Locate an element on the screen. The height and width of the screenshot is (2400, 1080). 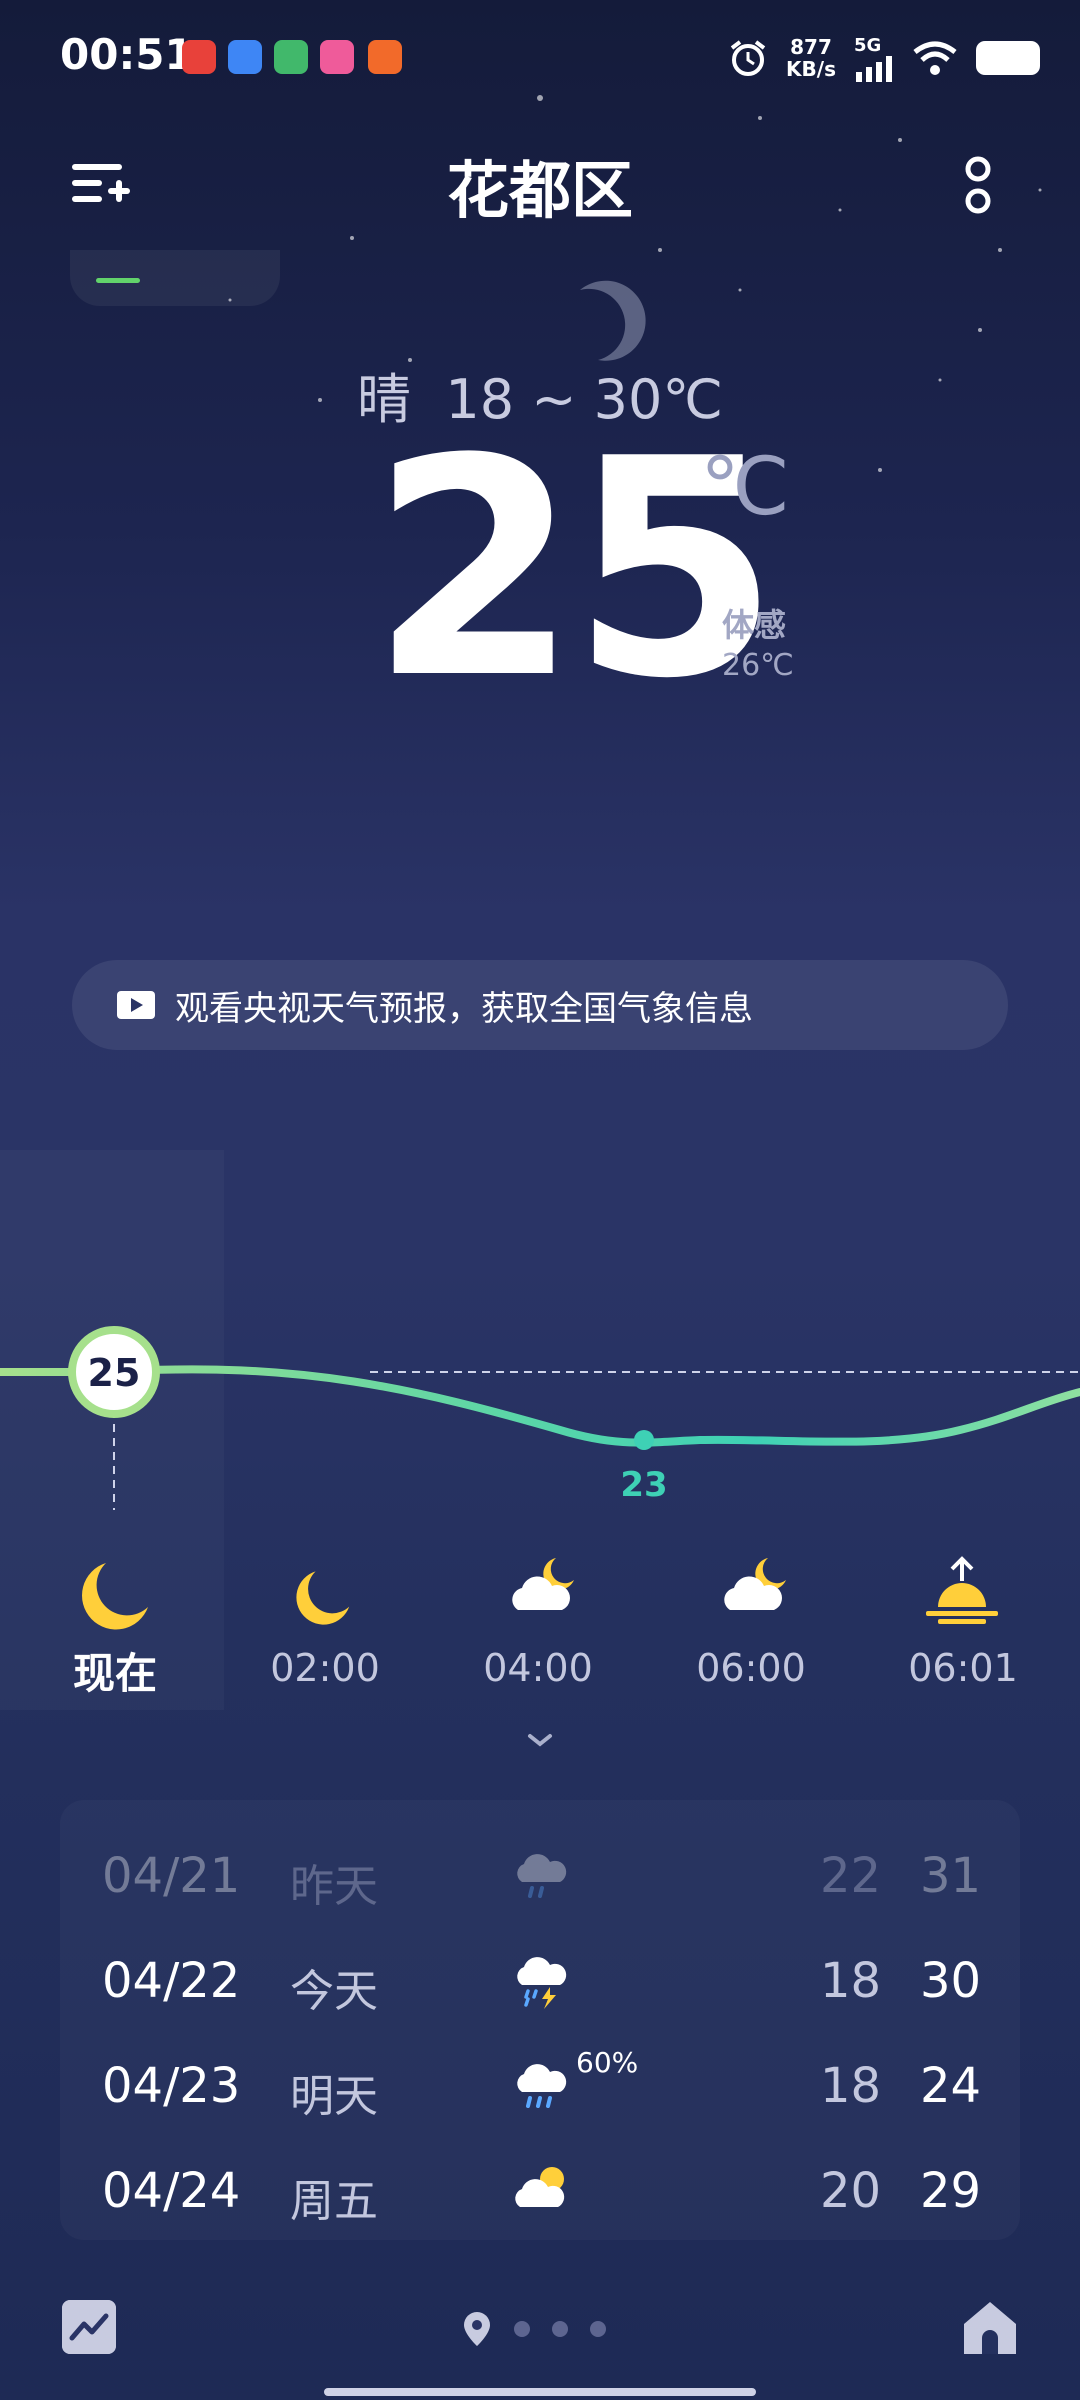
daily-low: 20 is located at coordinates (851, 2191).